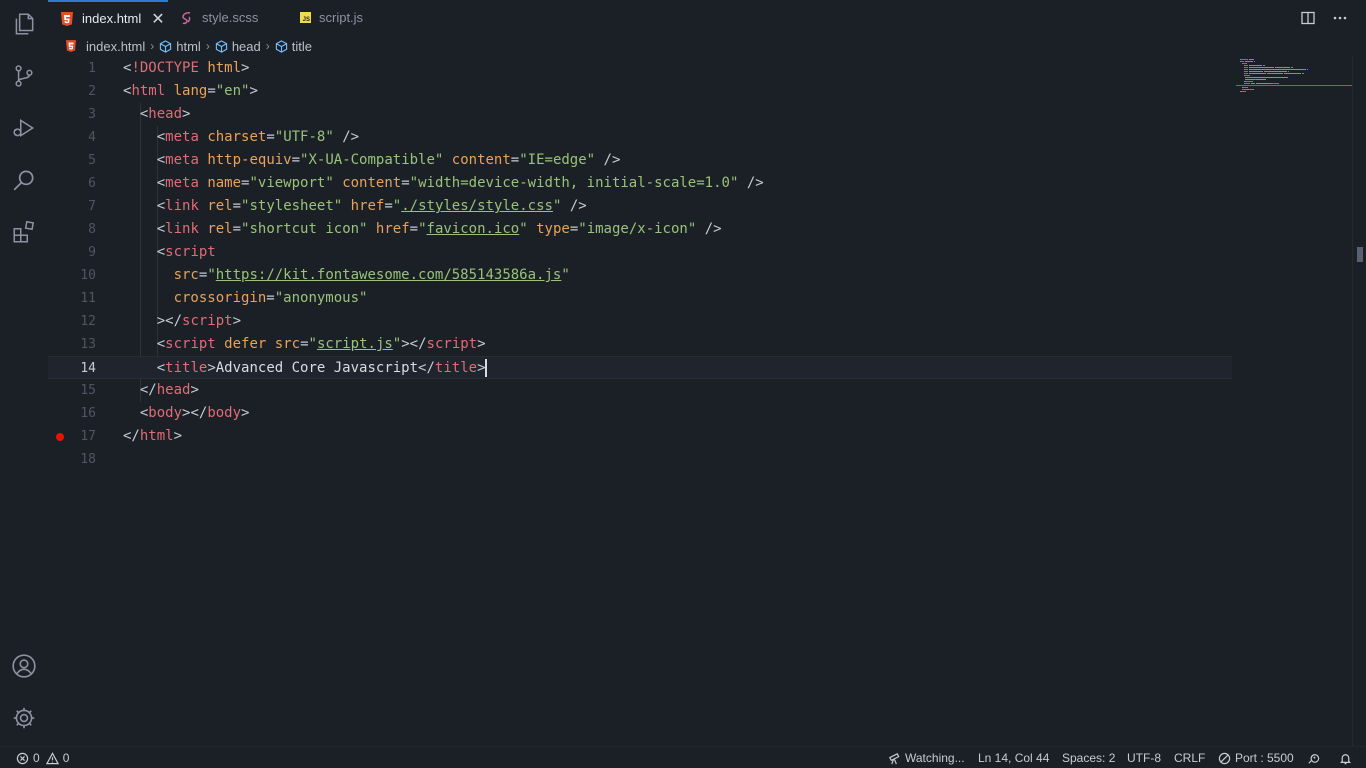  I want to click on notifications-bell-icon, so click(1345, 757).